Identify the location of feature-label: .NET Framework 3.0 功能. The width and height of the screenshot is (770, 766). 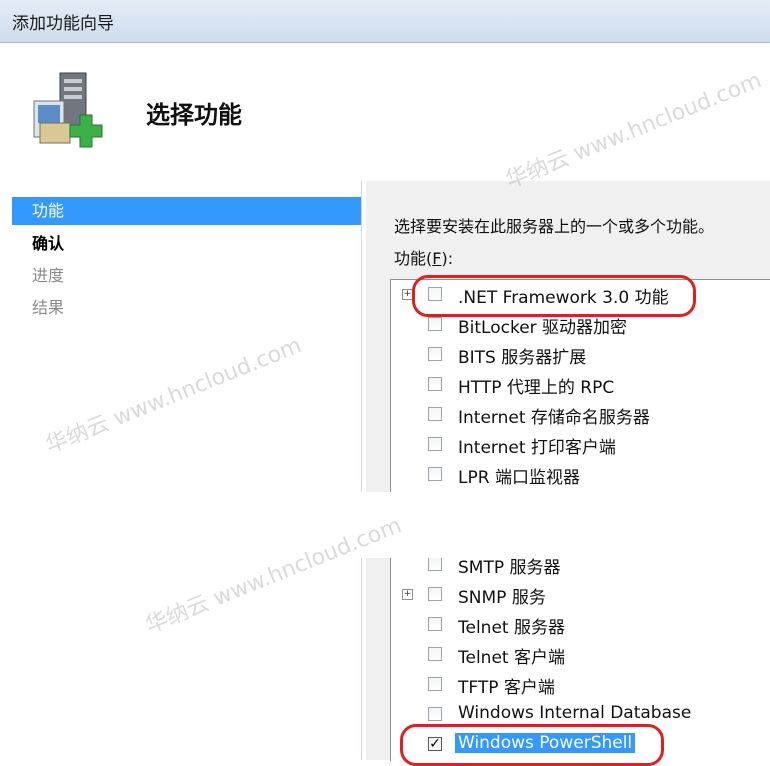
(563, 298).